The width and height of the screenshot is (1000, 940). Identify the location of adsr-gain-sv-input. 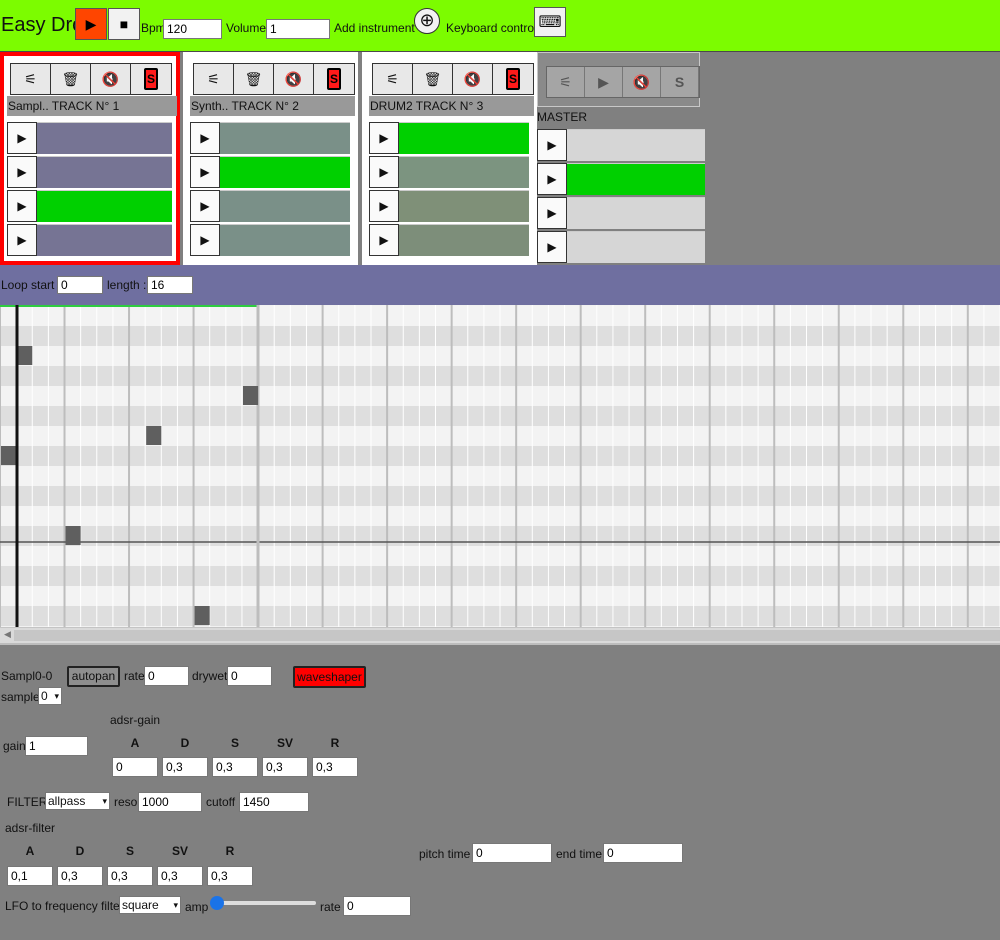
(285, 767).